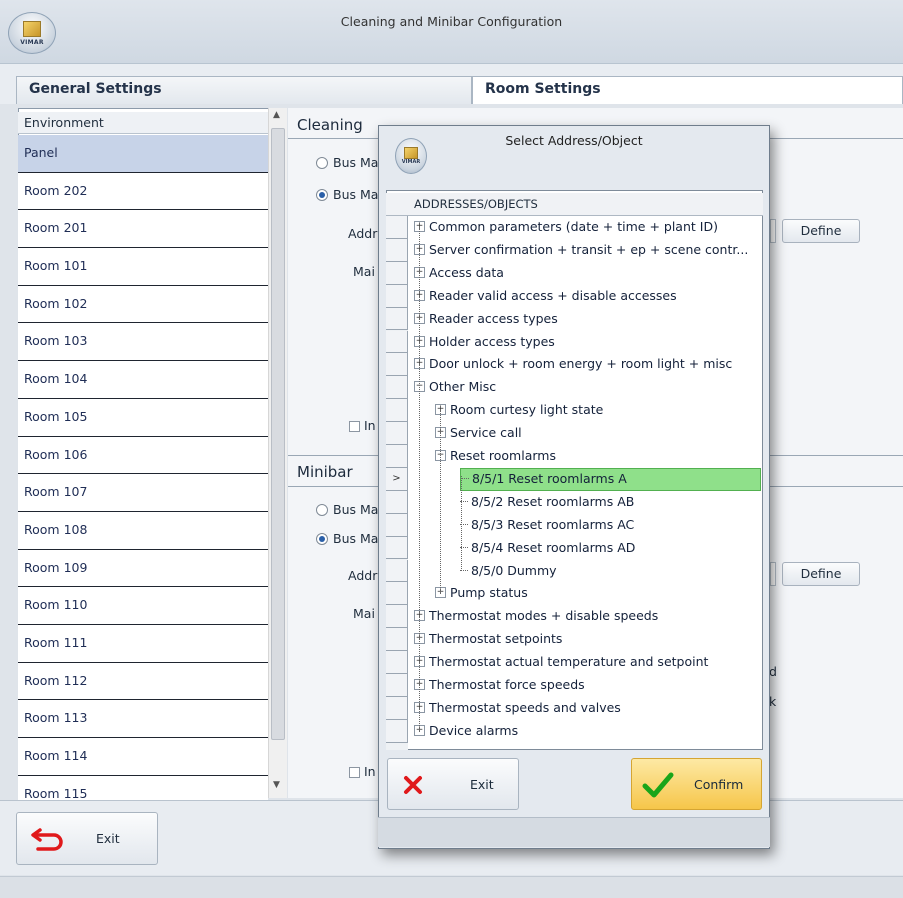  I want to click on tree-node-label: Reset roomlarms, so click(503, 455).